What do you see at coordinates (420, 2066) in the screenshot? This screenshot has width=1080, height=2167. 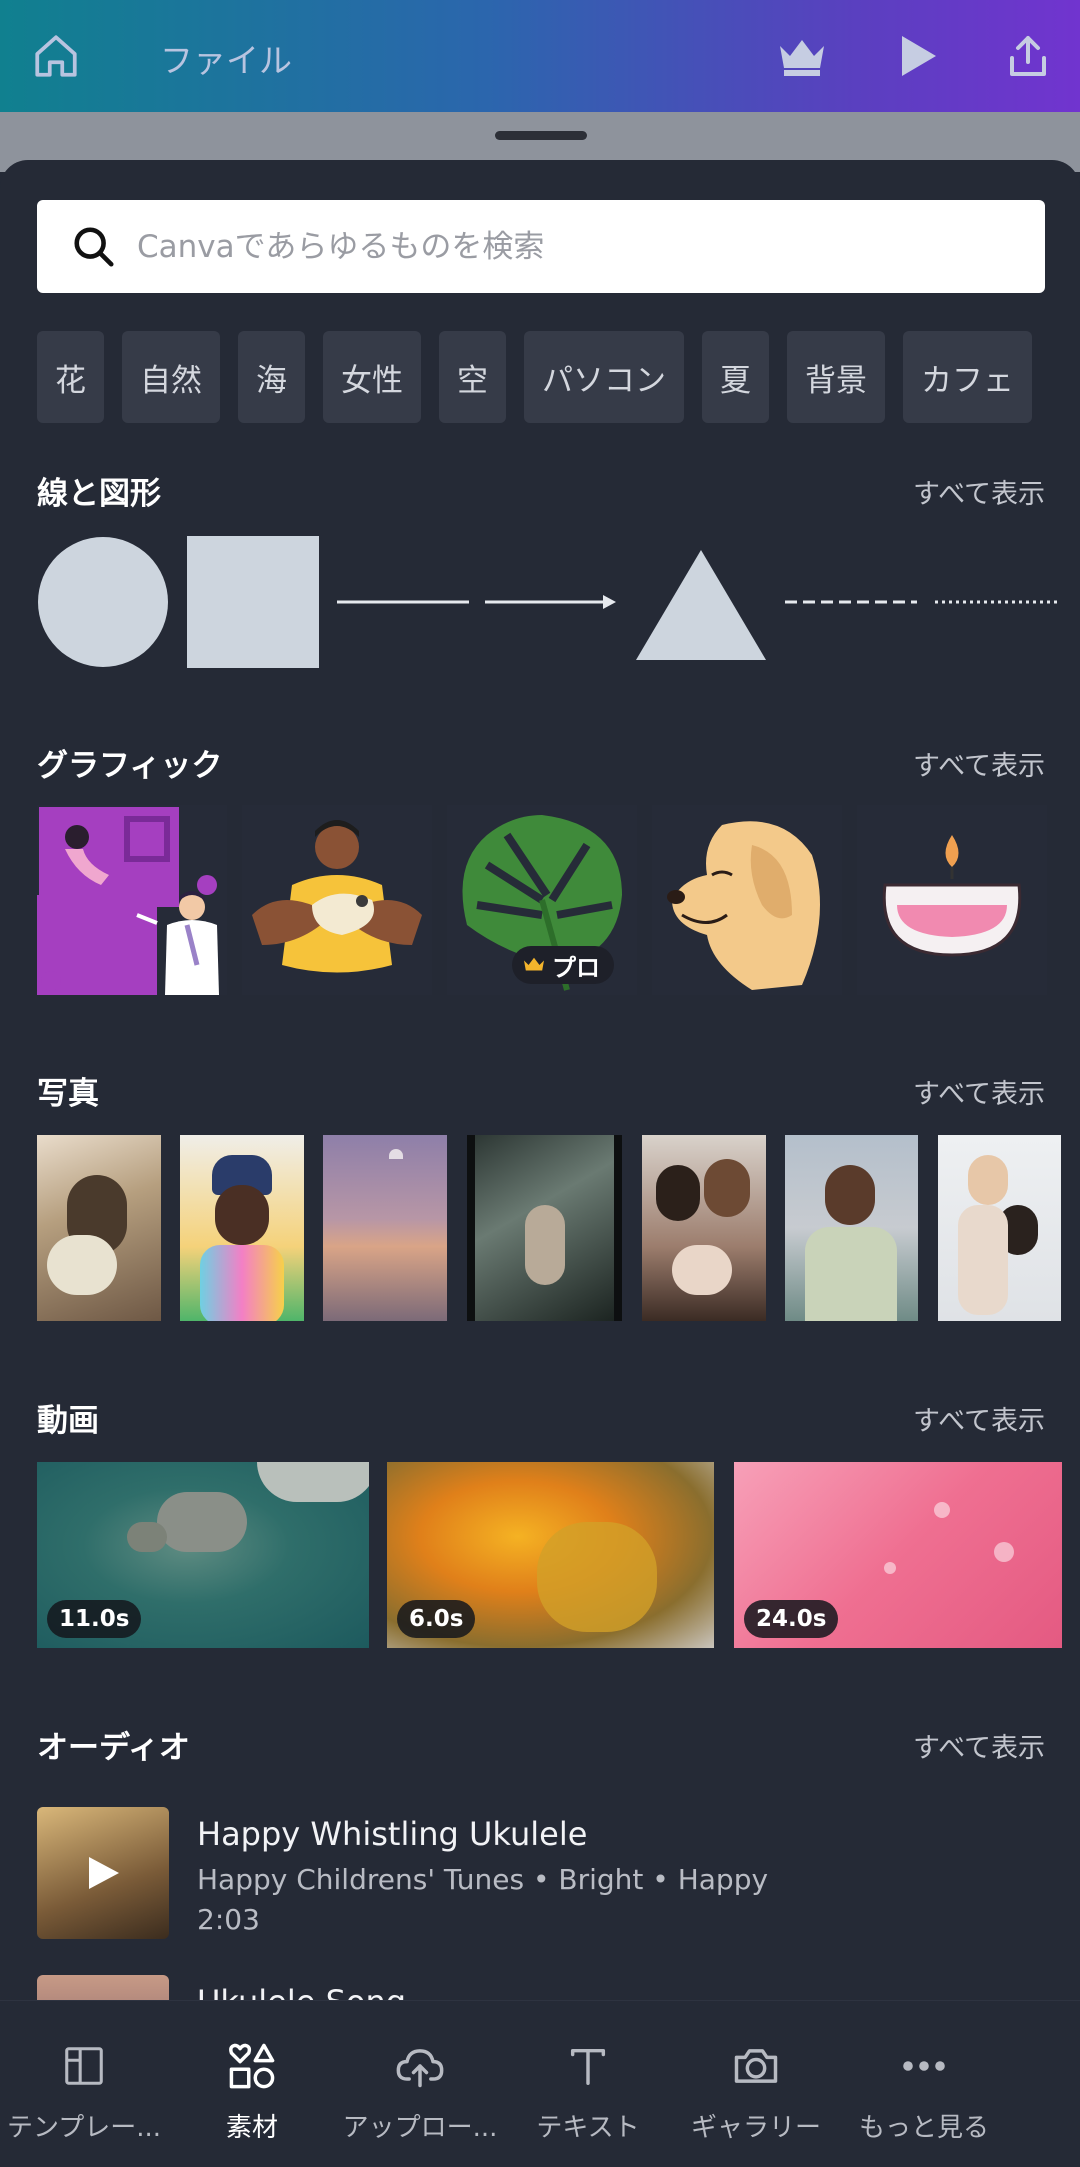 I see `upload-icon` at bounding box center [420, 2066].